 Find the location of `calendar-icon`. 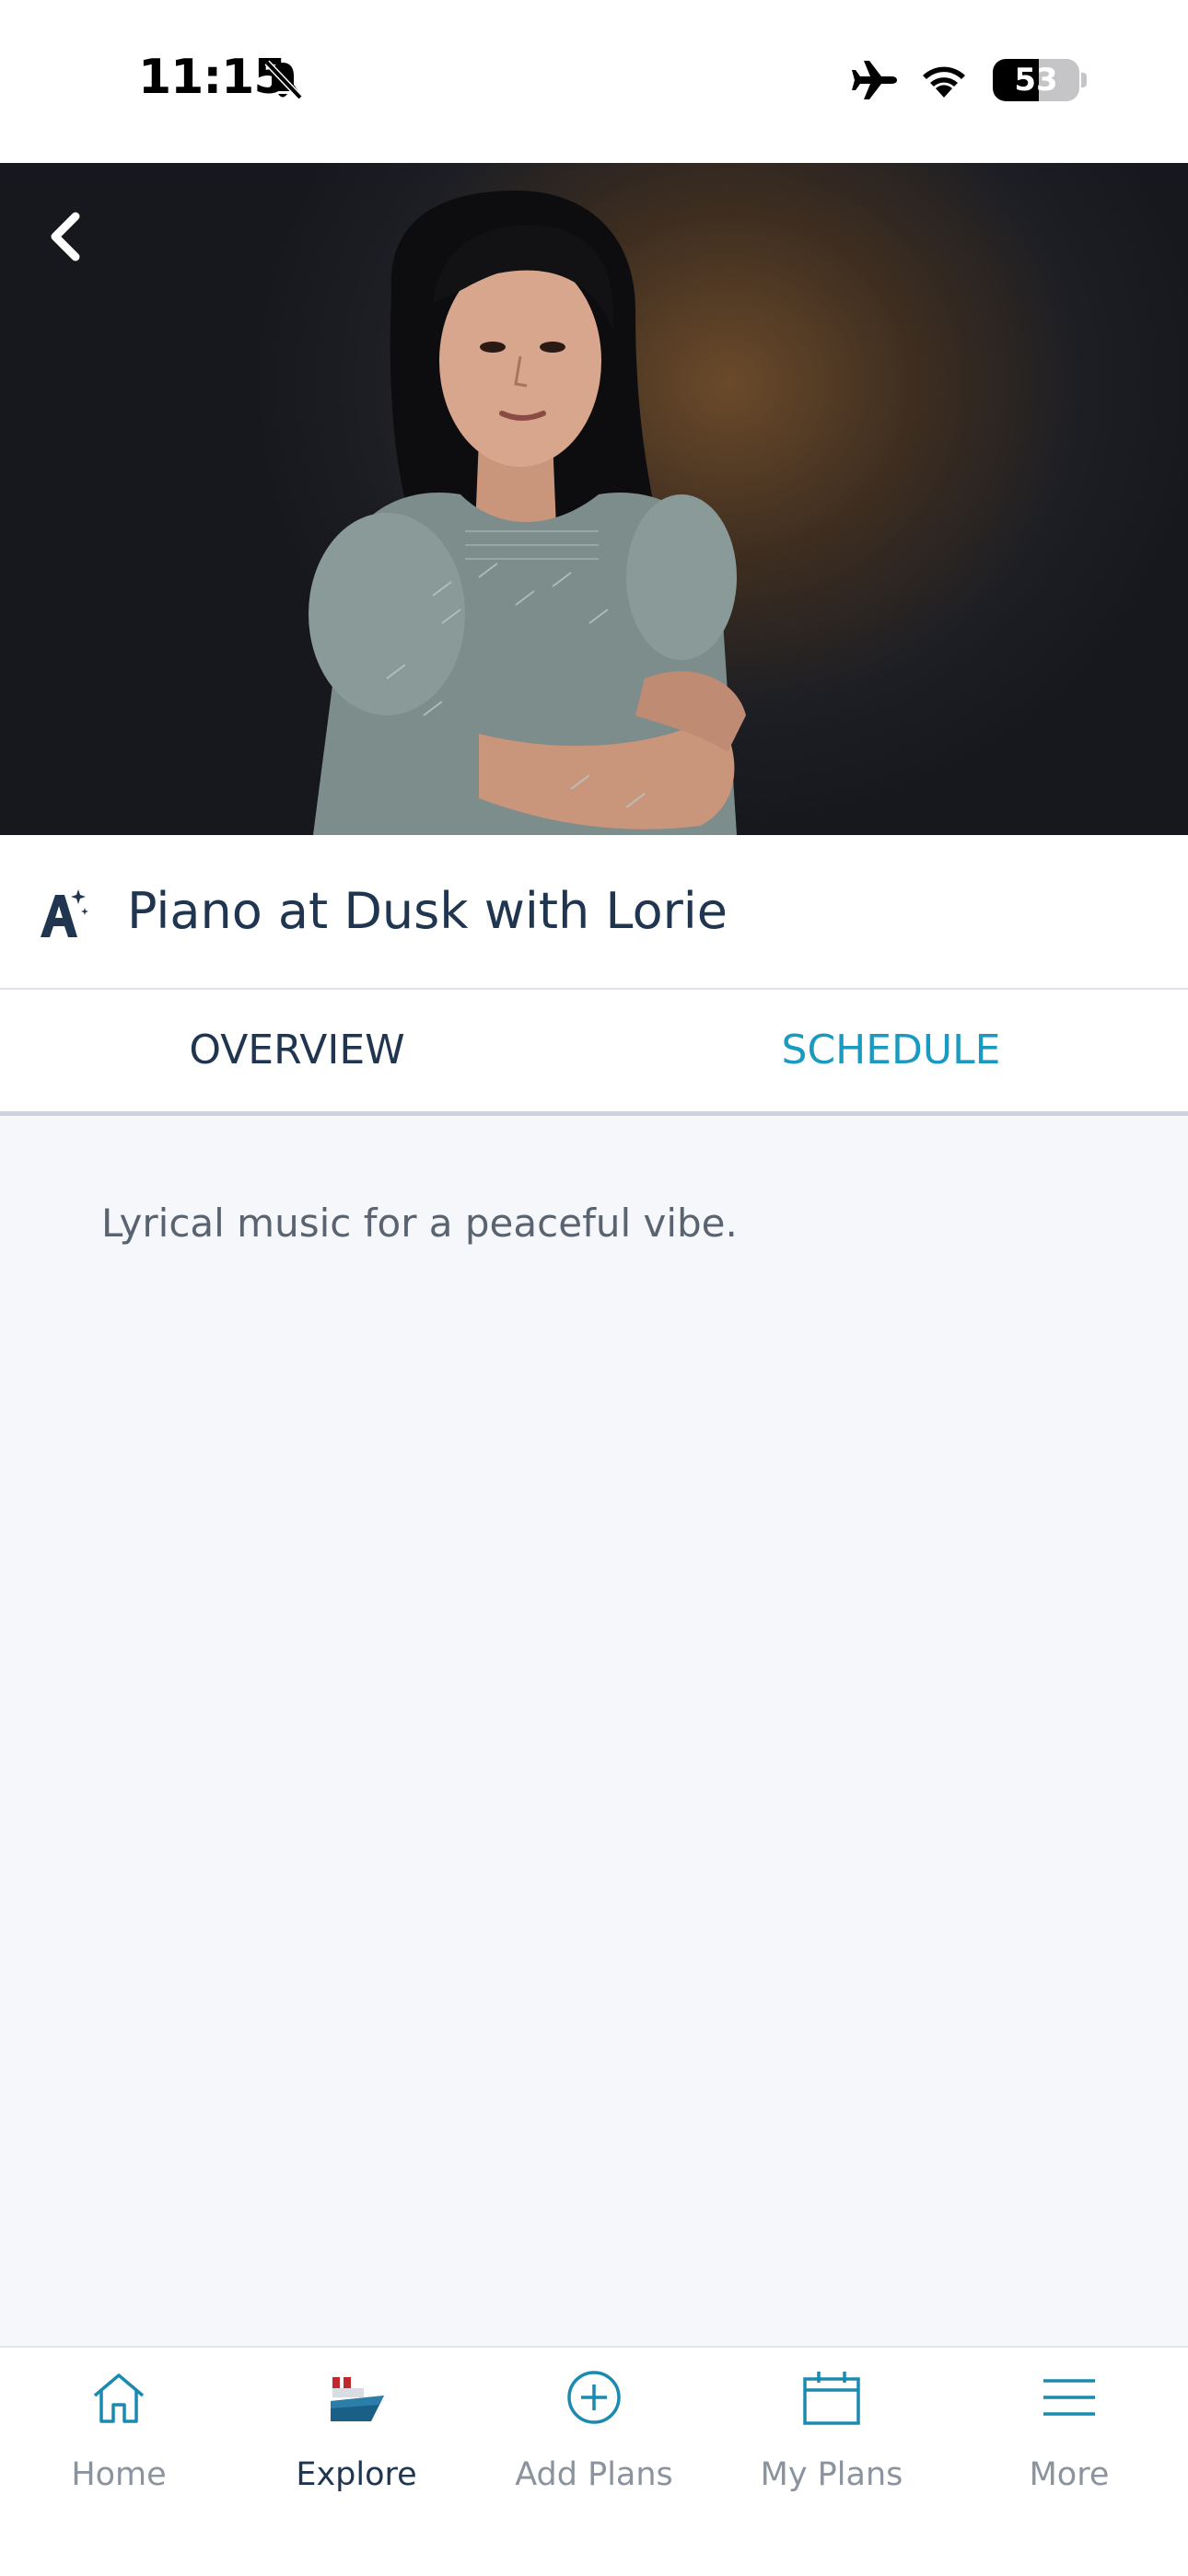

calendar-icon is located at coordinates (831, 2398).